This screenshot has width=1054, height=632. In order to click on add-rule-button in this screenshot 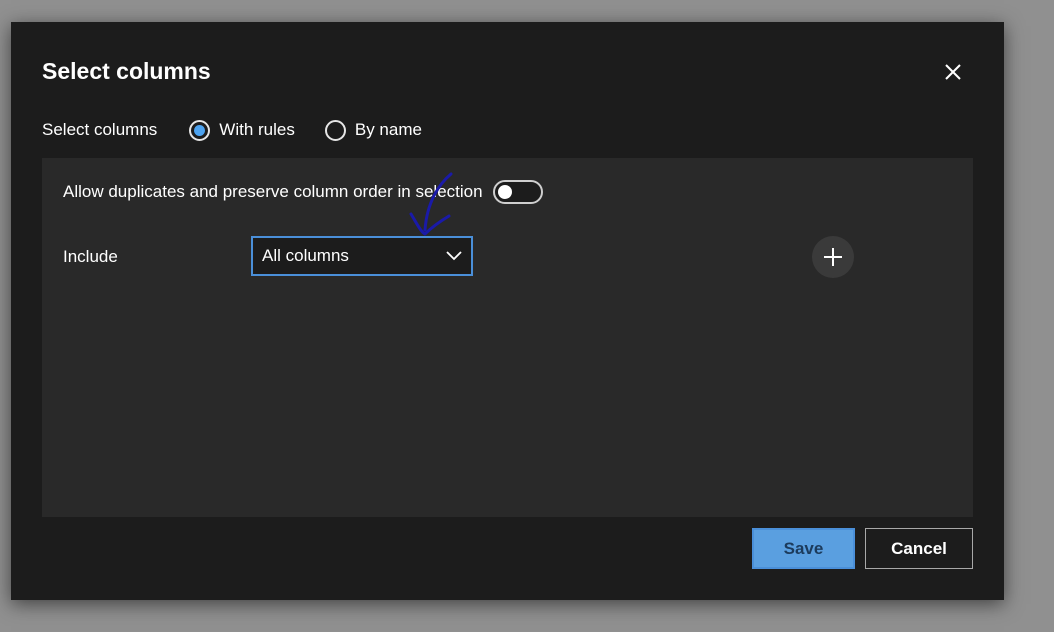, I will do `click(833, 257)`.